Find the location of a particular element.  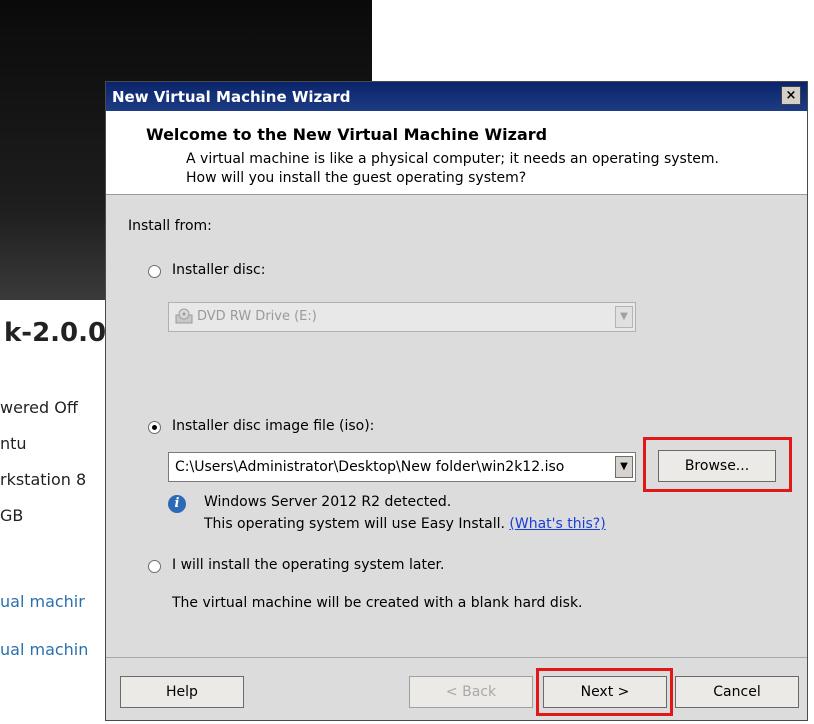

installer-disc-radio is located at coordinates (154, 271).